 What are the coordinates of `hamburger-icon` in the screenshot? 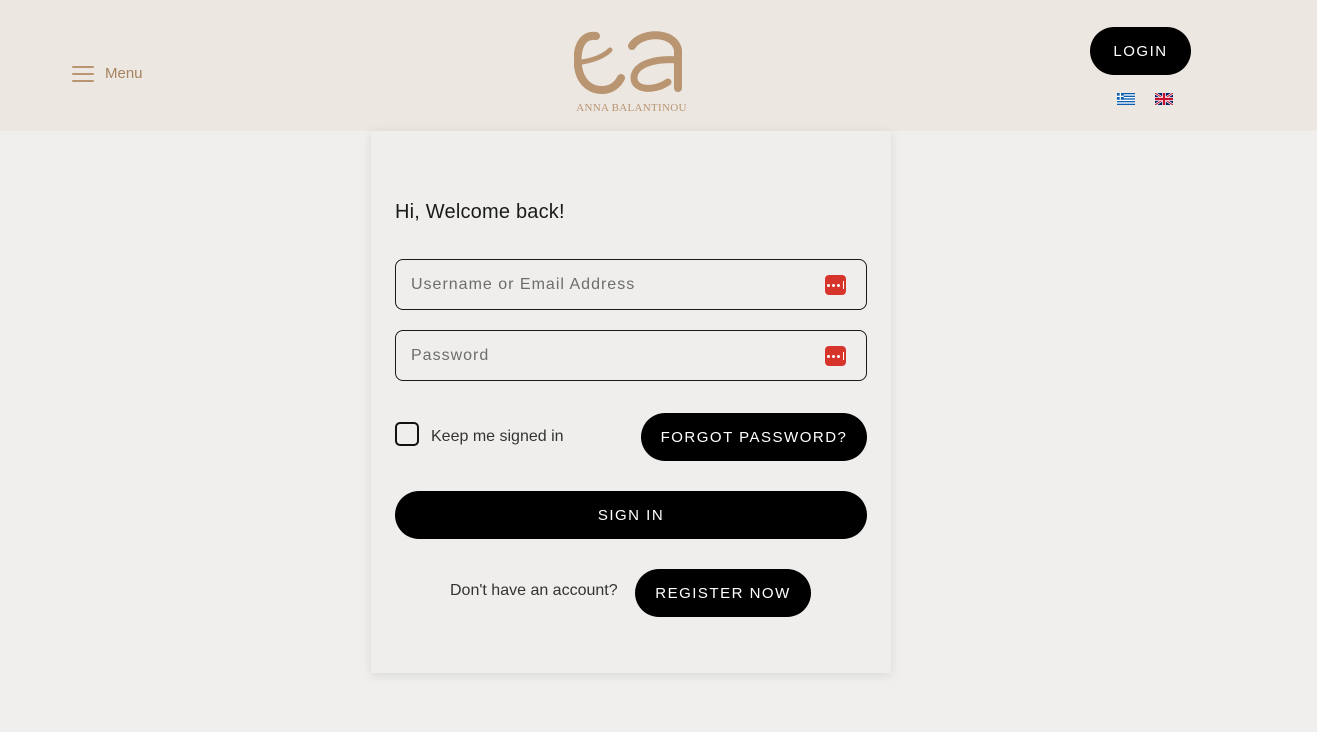 It's located at (83, 74).